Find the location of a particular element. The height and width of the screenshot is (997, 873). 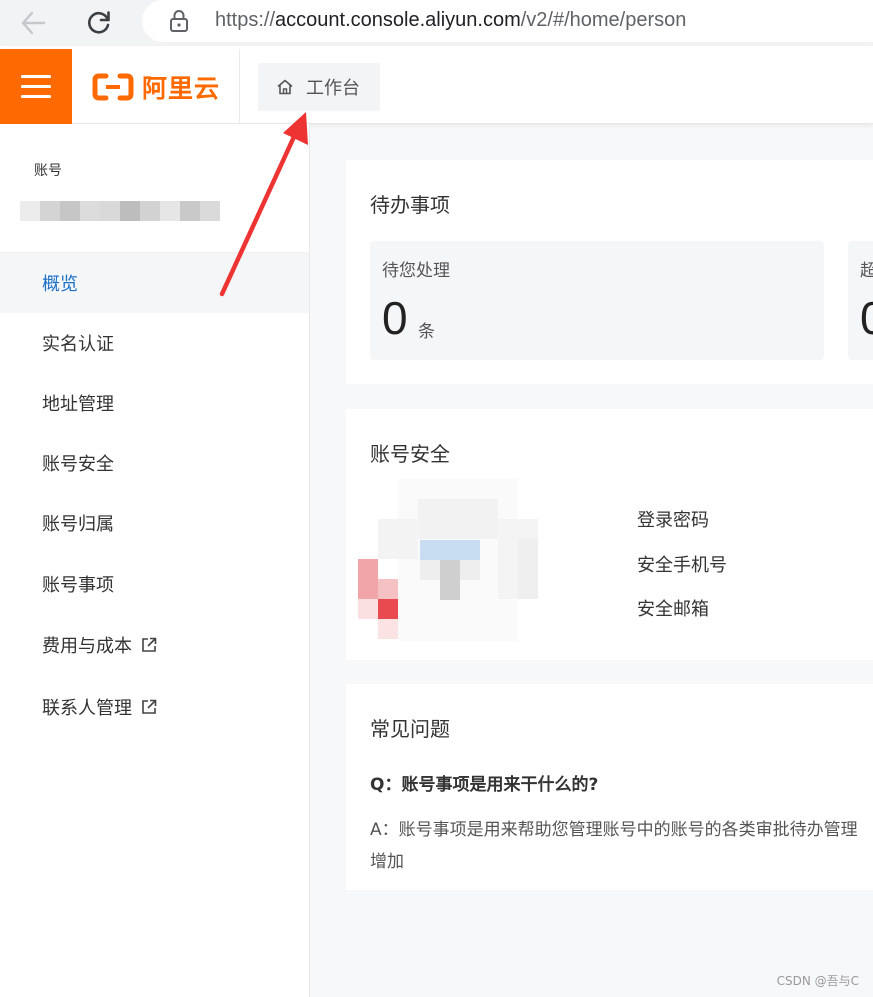

workbench-label: 工作台 is located at coordinates (333, 88).